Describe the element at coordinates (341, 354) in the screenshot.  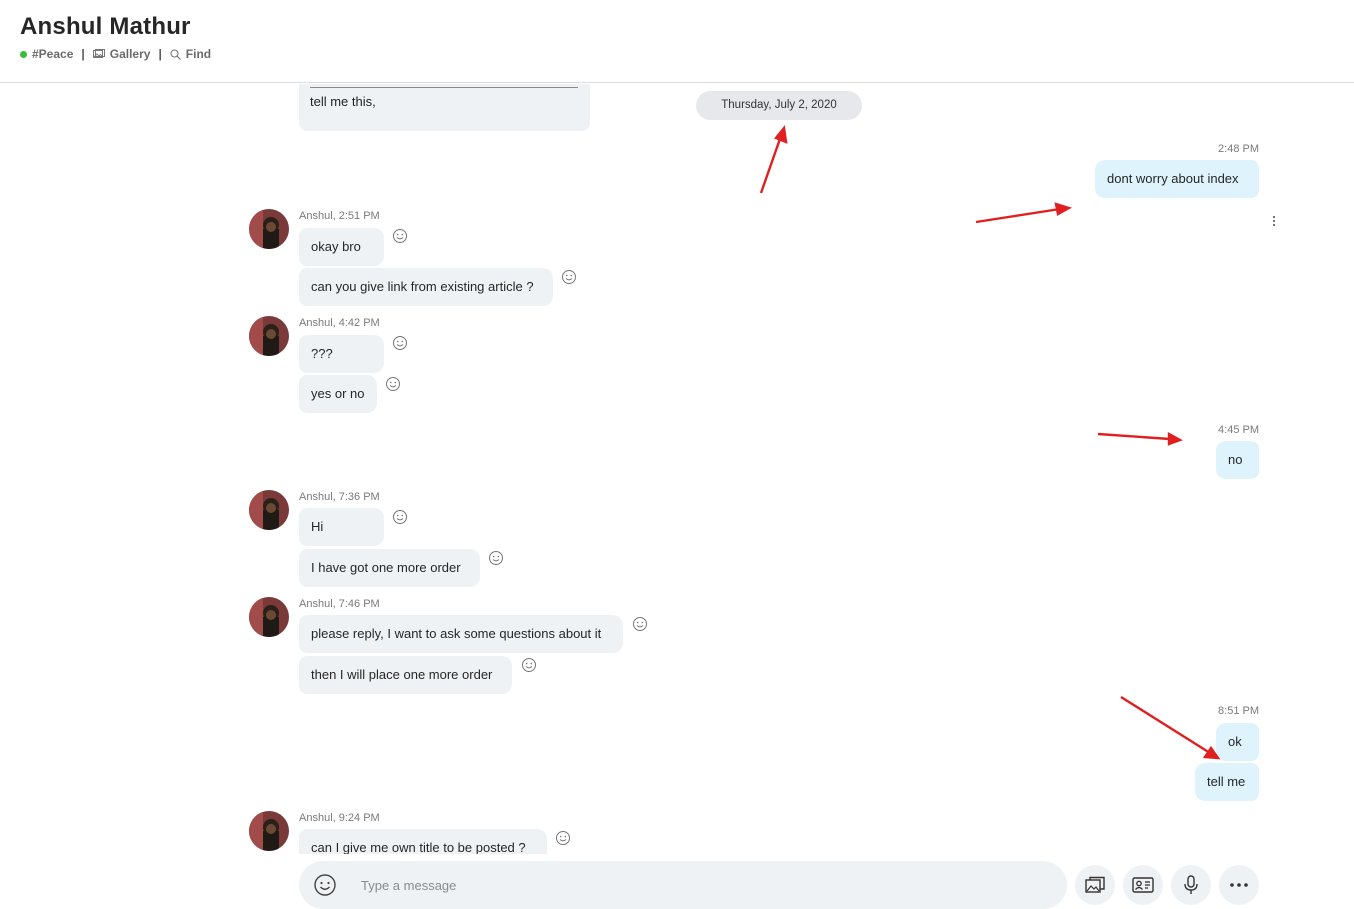
I see `incoming-message: ???` at that location.